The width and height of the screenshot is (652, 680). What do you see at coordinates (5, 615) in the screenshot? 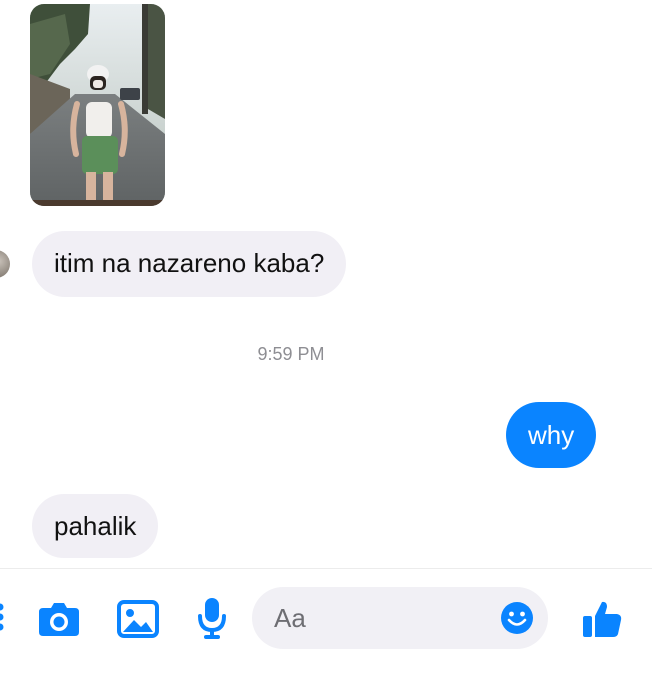
I see `more-actions-button` at bounding box center [5, 615].